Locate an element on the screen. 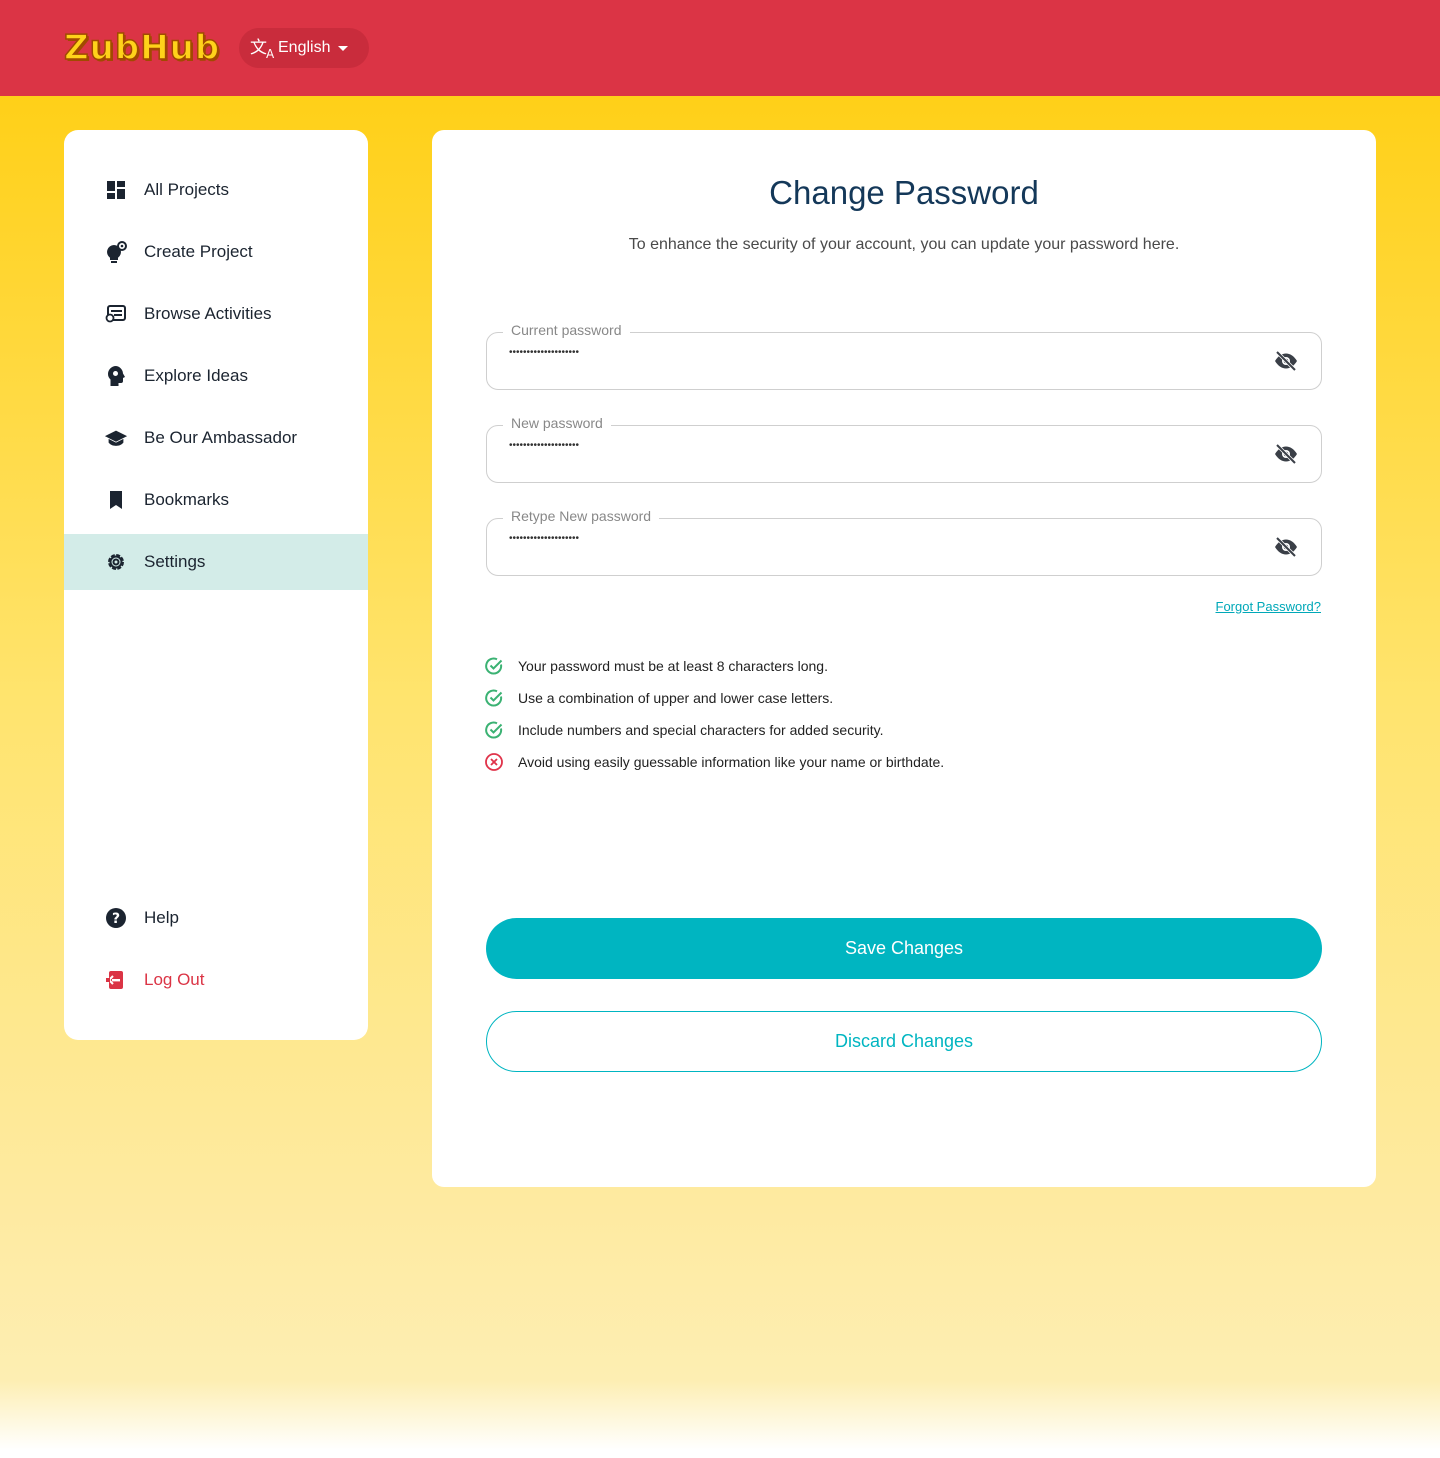  retype-password-label: Retype New password is located at coordinates (581, 516).